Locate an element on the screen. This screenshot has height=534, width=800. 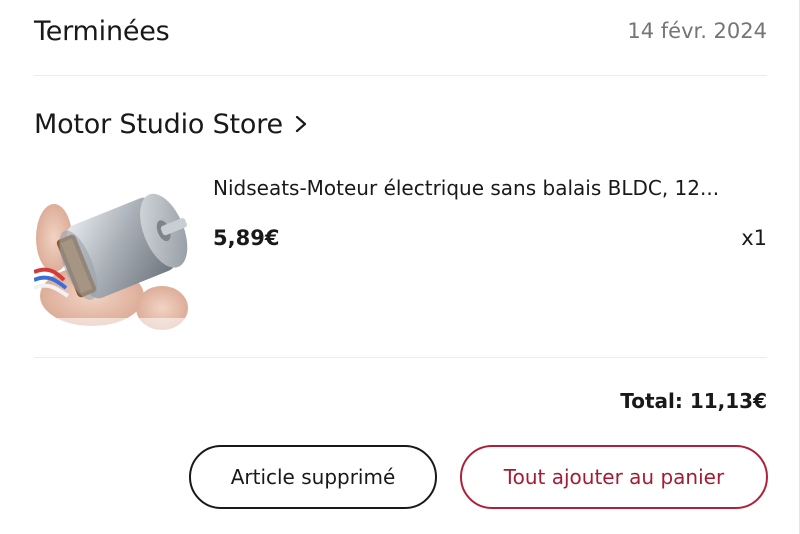
order-status: Terminées is located at coordinates (102, 31).